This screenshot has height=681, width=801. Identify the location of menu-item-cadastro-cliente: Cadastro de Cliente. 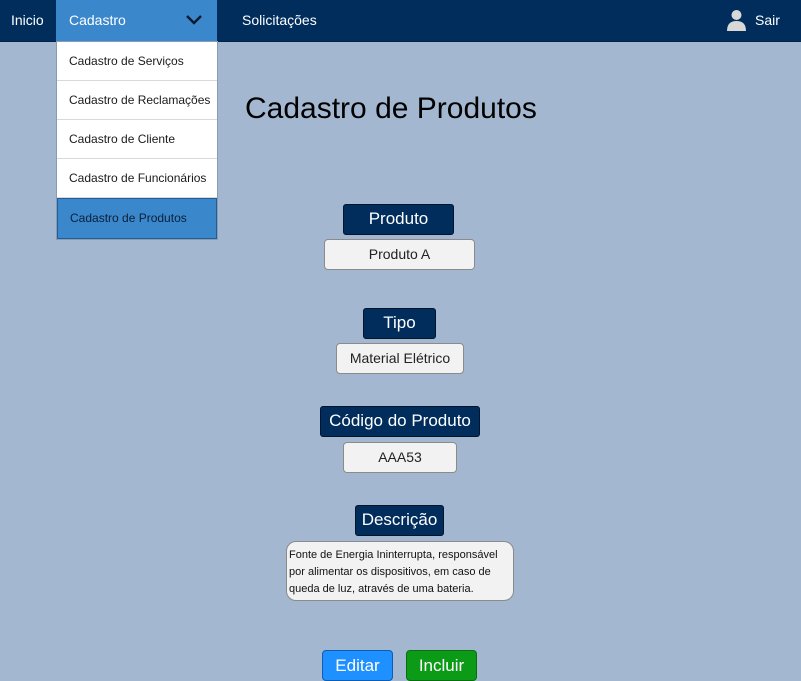
(137, 139).